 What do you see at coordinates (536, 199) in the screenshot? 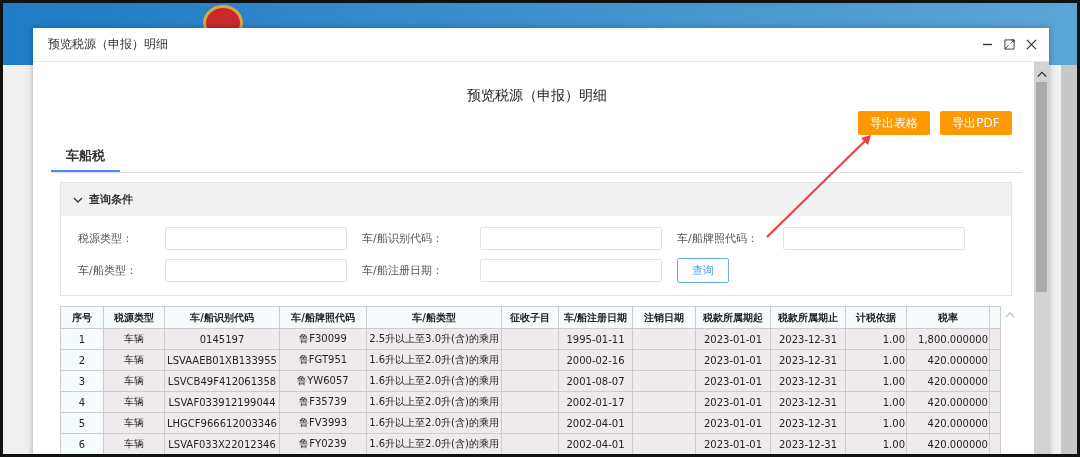
I see `panel-header: 查询条件` at bounding box center [536, 199].